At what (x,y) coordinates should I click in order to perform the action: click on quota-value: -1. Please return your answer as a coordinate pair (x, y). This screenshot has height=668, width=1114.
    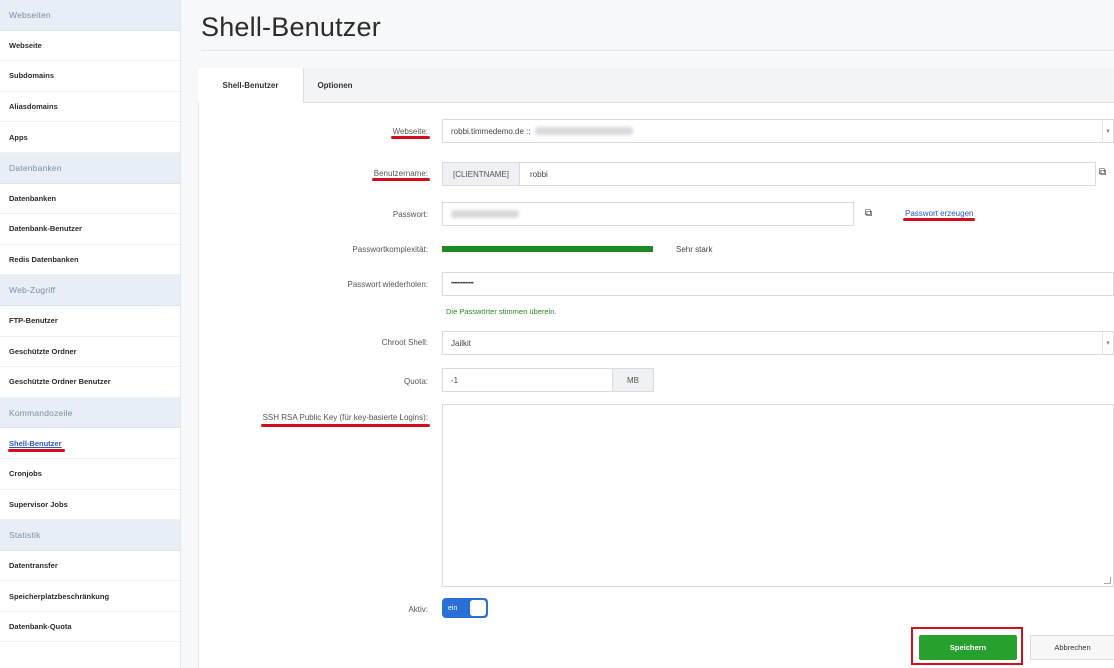
    Looking at the image, I should click on (455, 380).